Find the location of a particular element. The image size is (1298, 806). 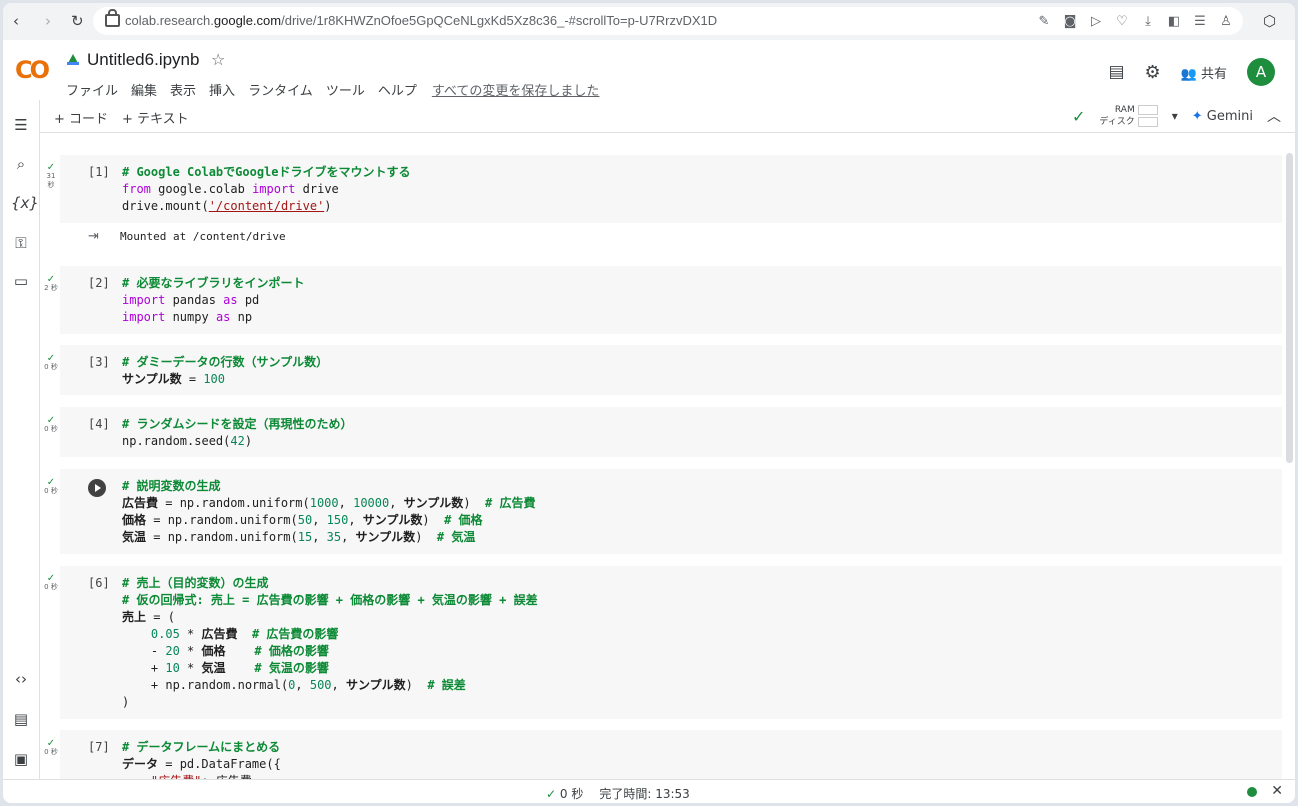

avatar: A is located at coordinates (1261, 72).